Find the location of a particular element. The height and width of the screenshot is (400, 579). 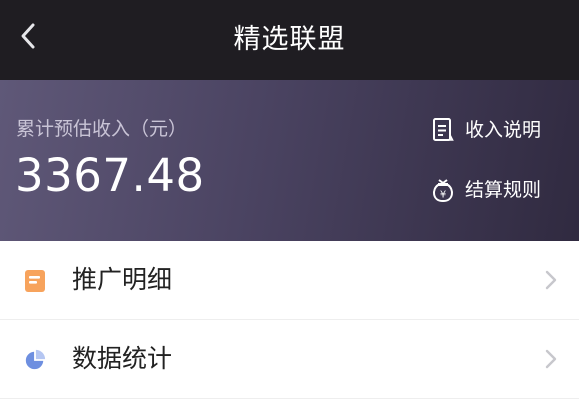

earnings-label: 累计预估收入（元） is located at coordinates (102, 129).